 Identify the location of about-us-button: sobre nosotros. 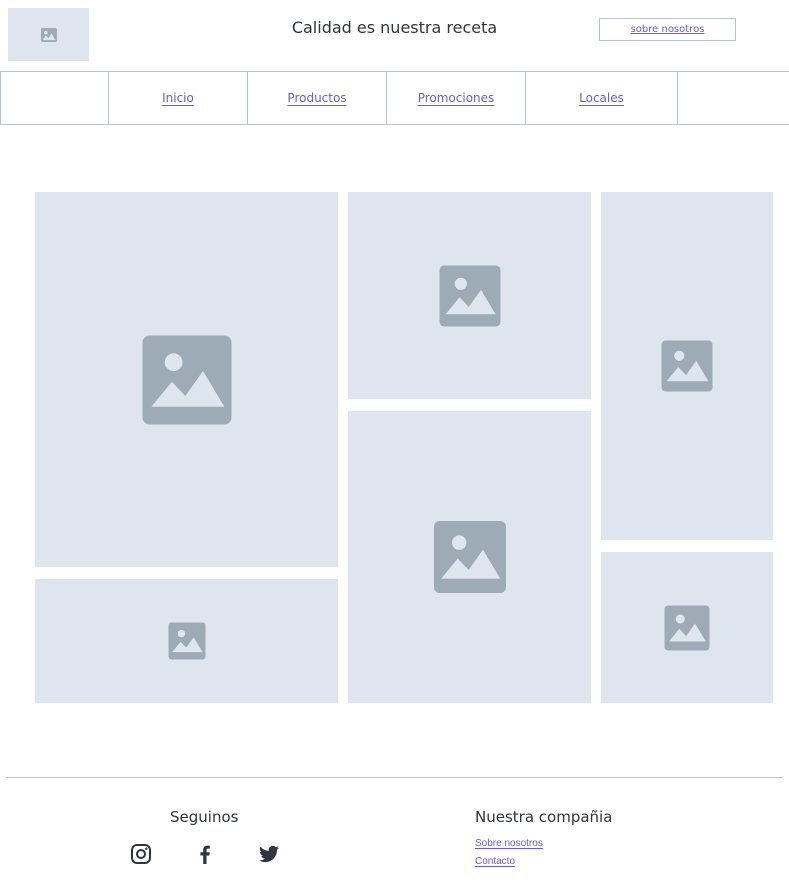
(667, 29).